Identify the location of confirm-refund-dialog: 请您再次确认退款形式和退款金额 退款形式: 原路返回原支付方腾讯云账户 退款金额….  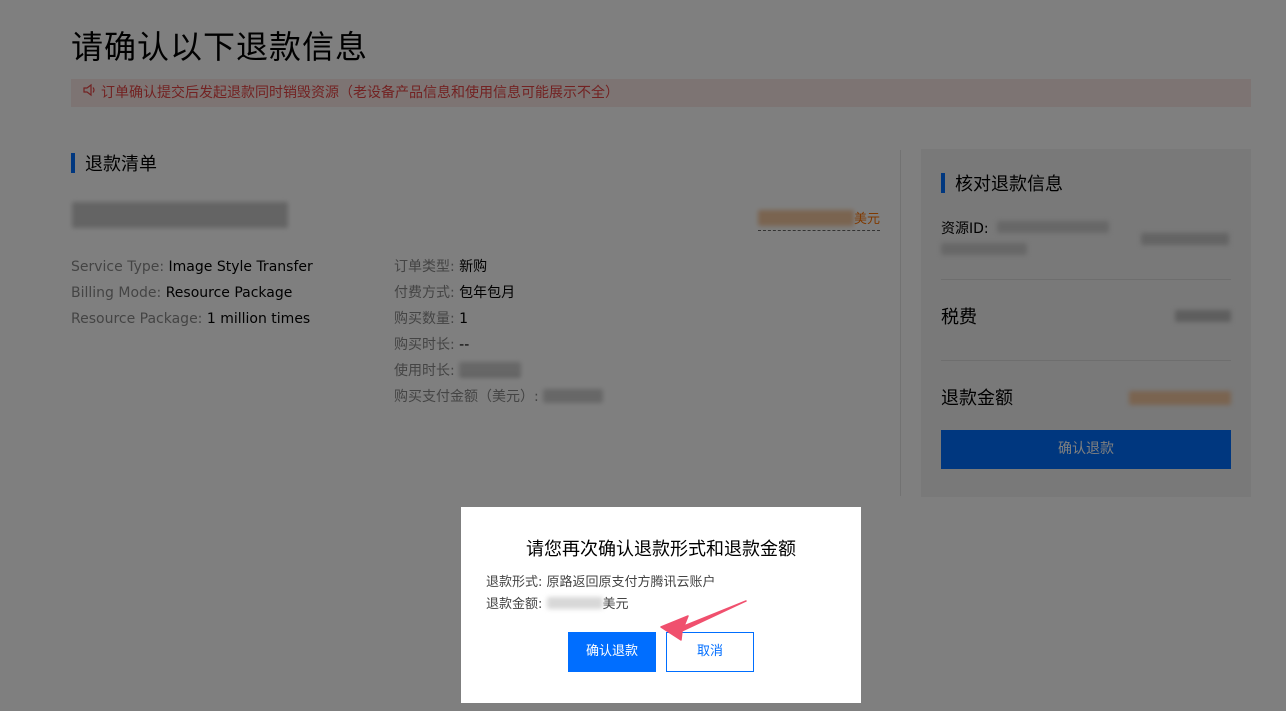
(661, 605).